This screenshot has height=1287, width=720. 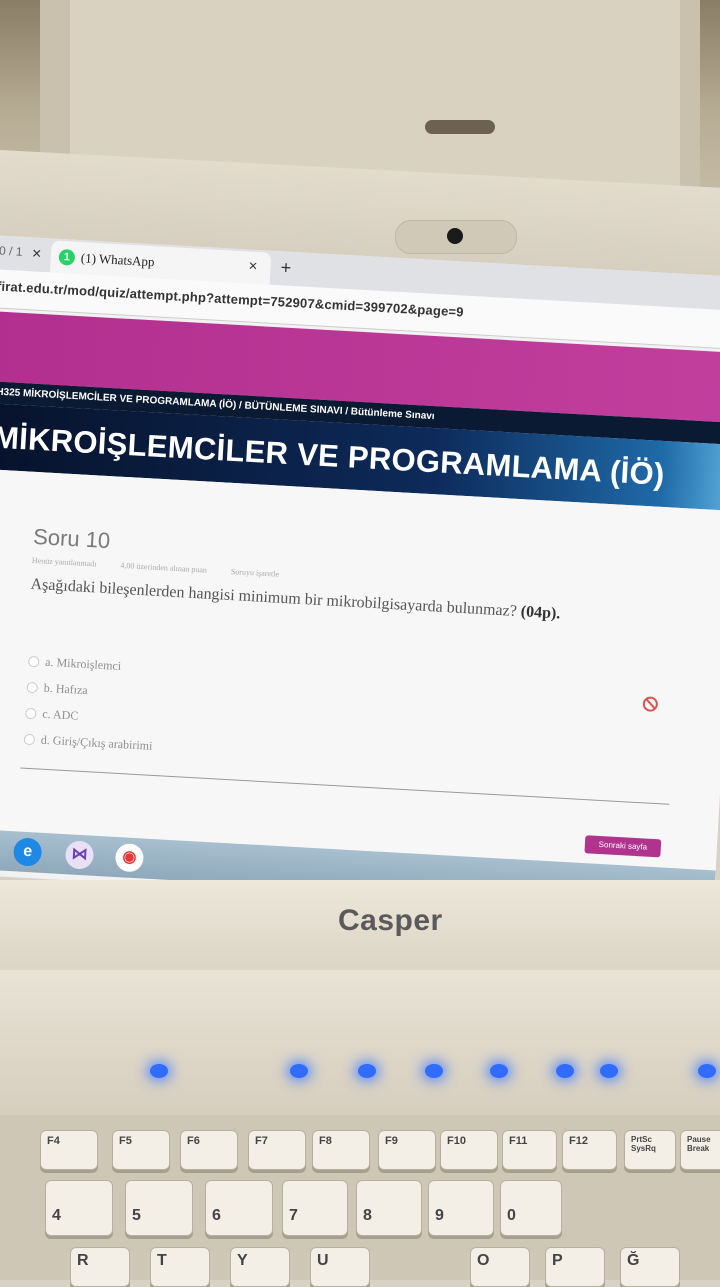 What do you see at coordinates (529, 1150) in the screenshot?
I see `key-f11: F11` at bounding box center [529, 1150].